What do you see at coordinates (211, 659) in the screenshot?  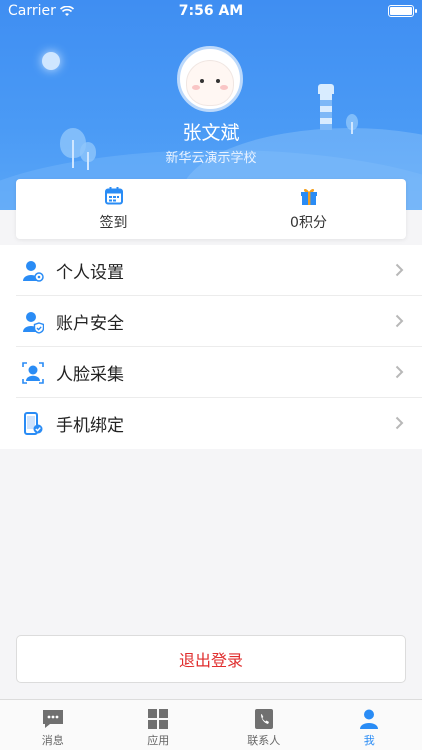 I see `logout-button: 退出登录` at bounding box center [211, 659].